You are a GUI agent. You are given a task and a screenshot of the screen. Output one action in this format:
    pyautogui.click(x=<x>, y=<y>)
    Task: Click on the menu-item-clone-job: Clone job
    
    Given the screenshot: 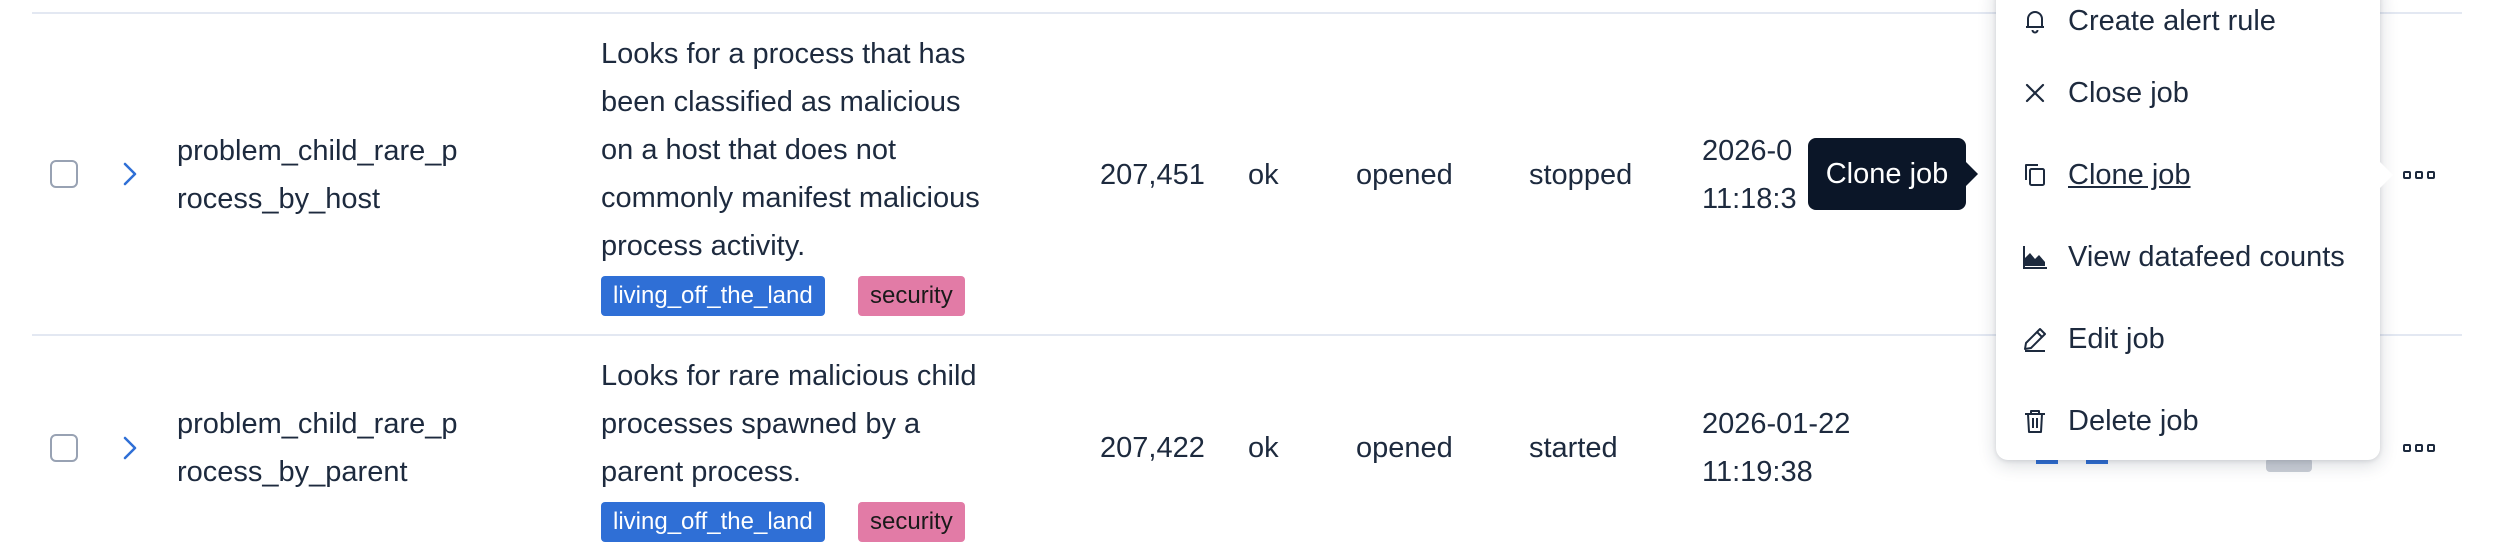 What is the action you would take?
    pyautogui.click(x=2188, y=175)
    